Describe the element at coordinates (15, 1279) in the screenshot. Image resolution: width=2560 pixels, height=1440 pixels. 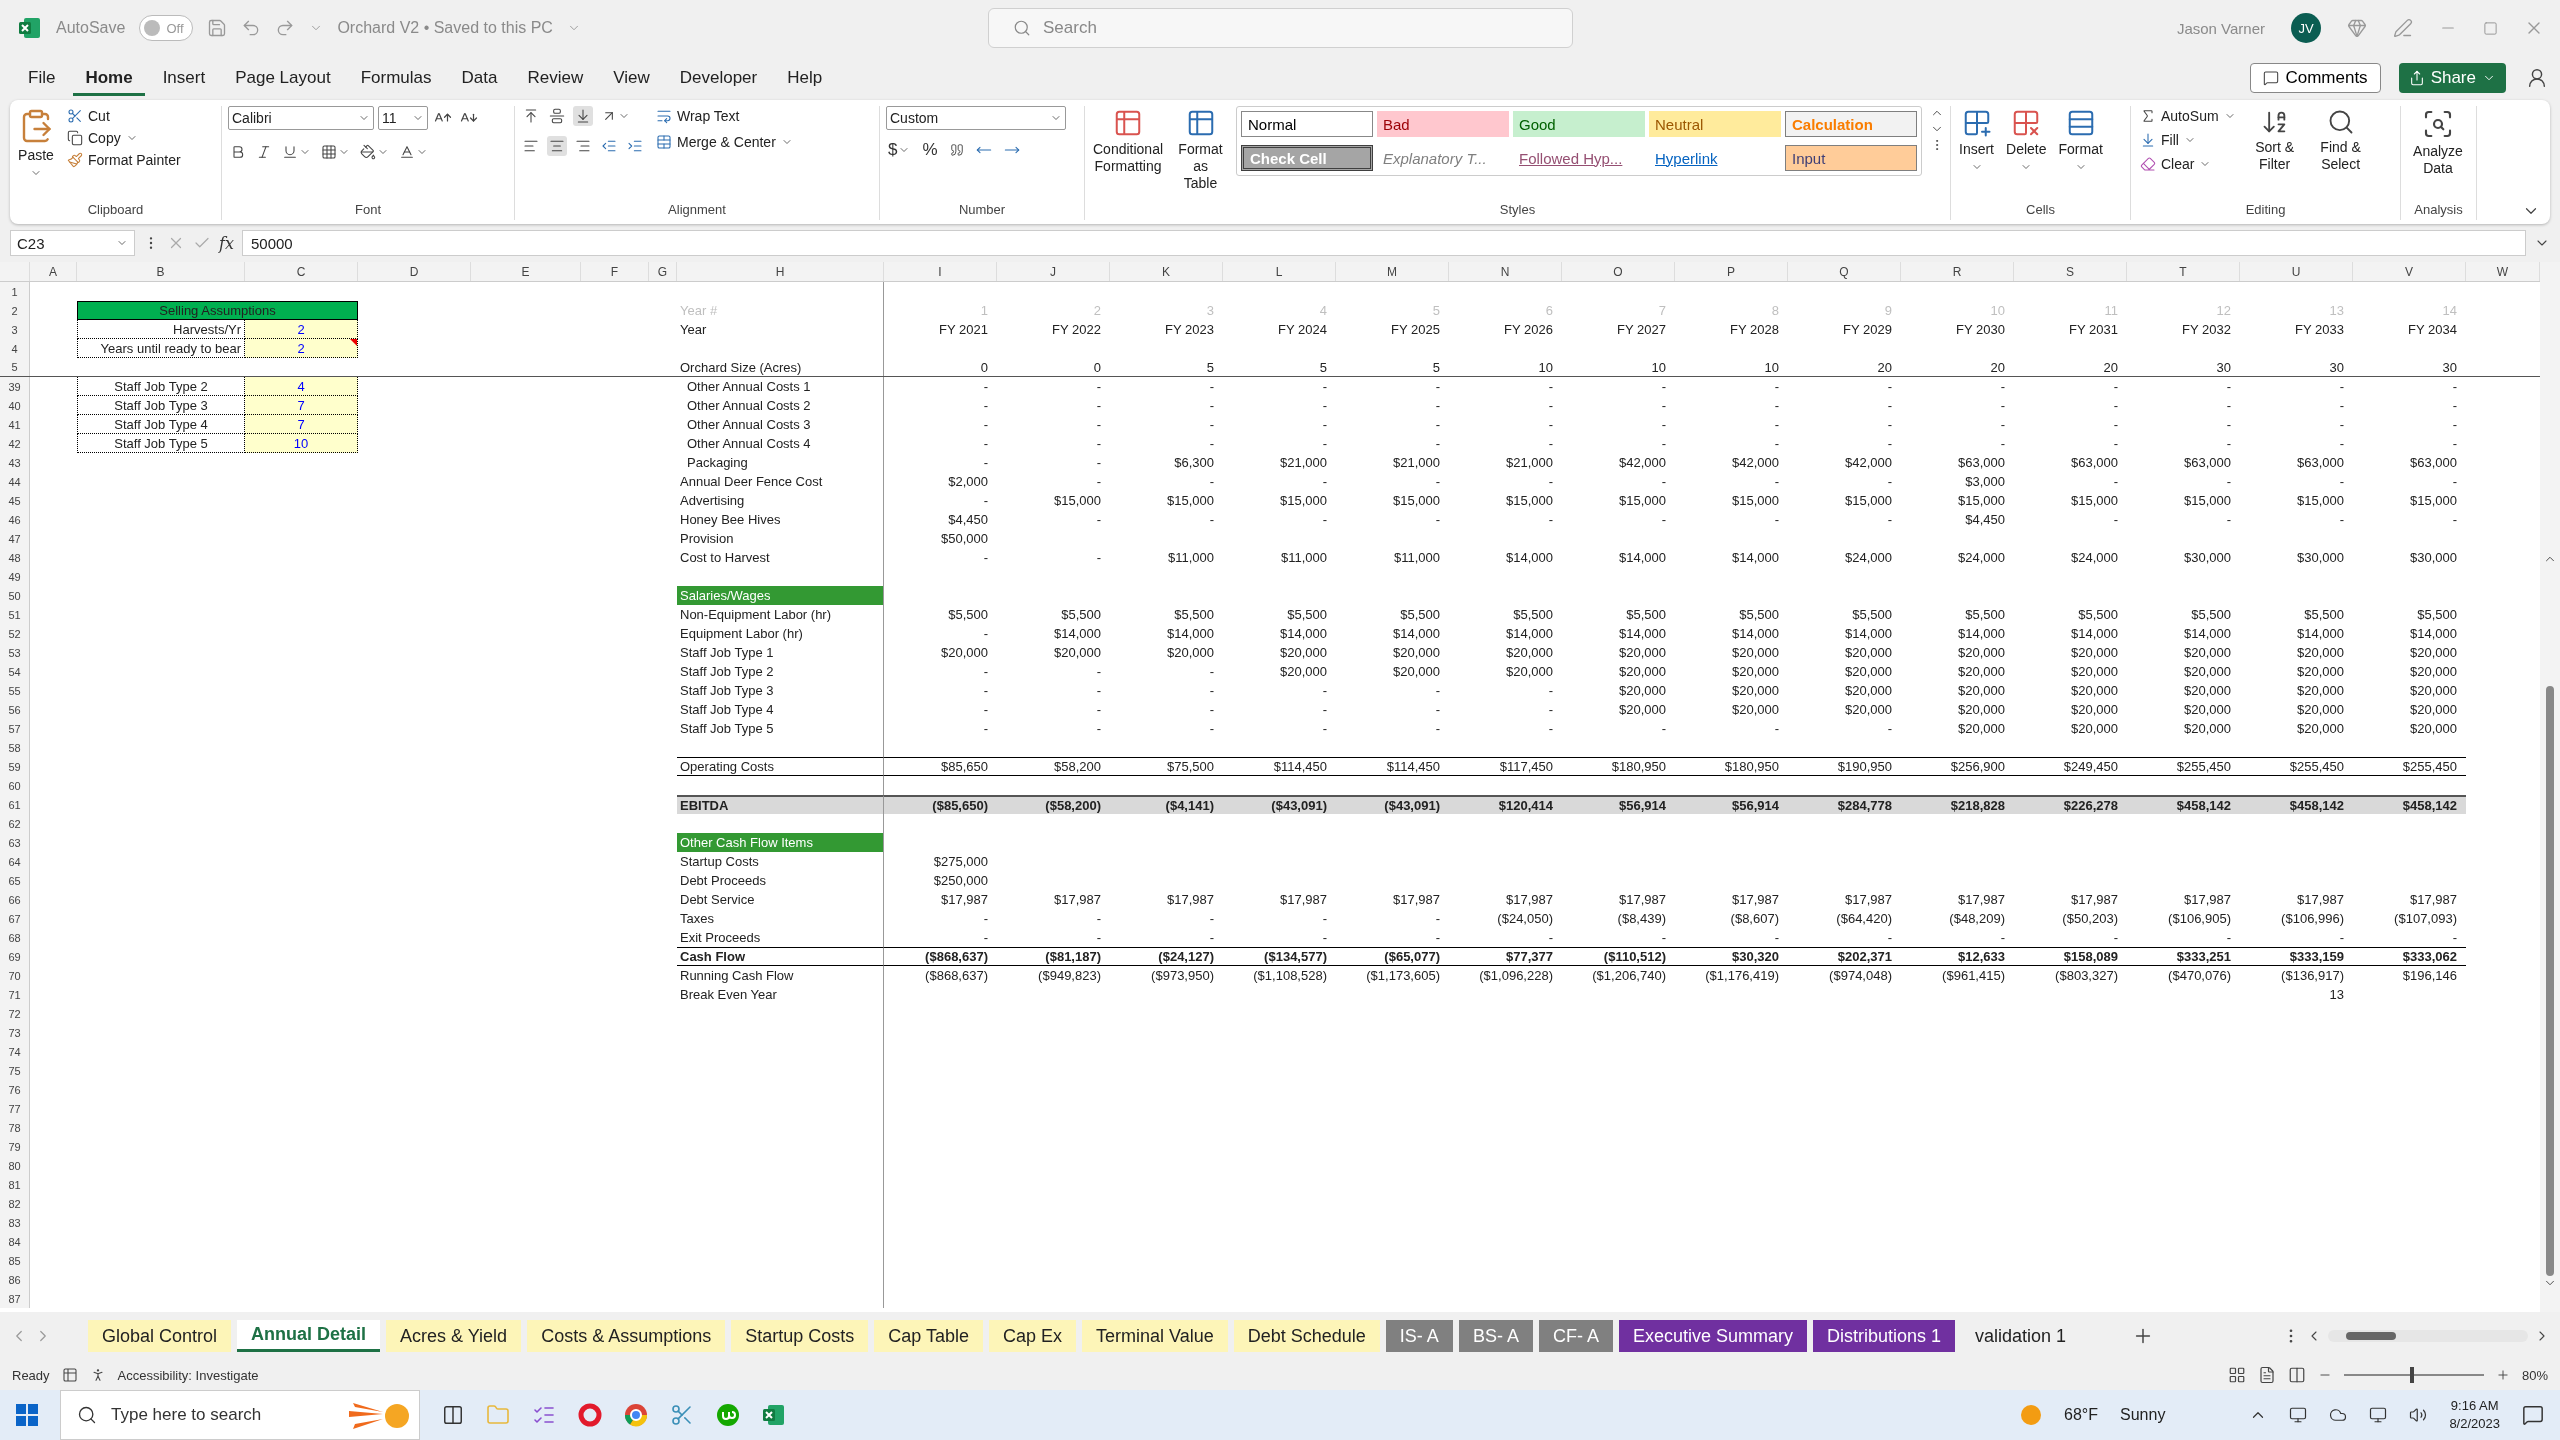
I see `row-header: 86` at that location.